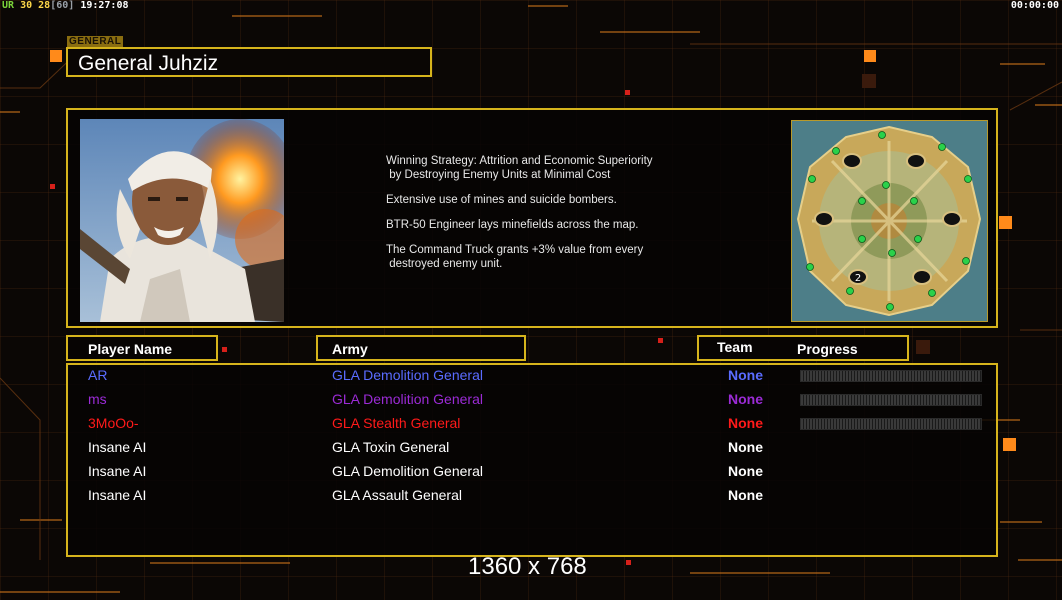 The width and height of the screenshot is (1062, 600). What do you see at coordinates (735, 347) in the screenshot?
I see `column-header-team-label: Team` at bounding box center [735, 347].